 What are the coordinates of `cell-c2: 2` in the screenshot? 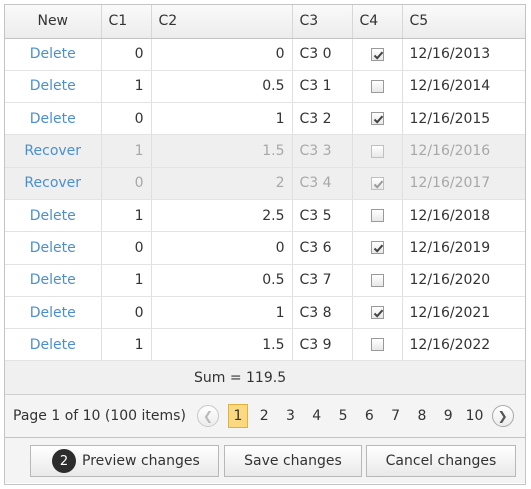 It's located at (222, 183).